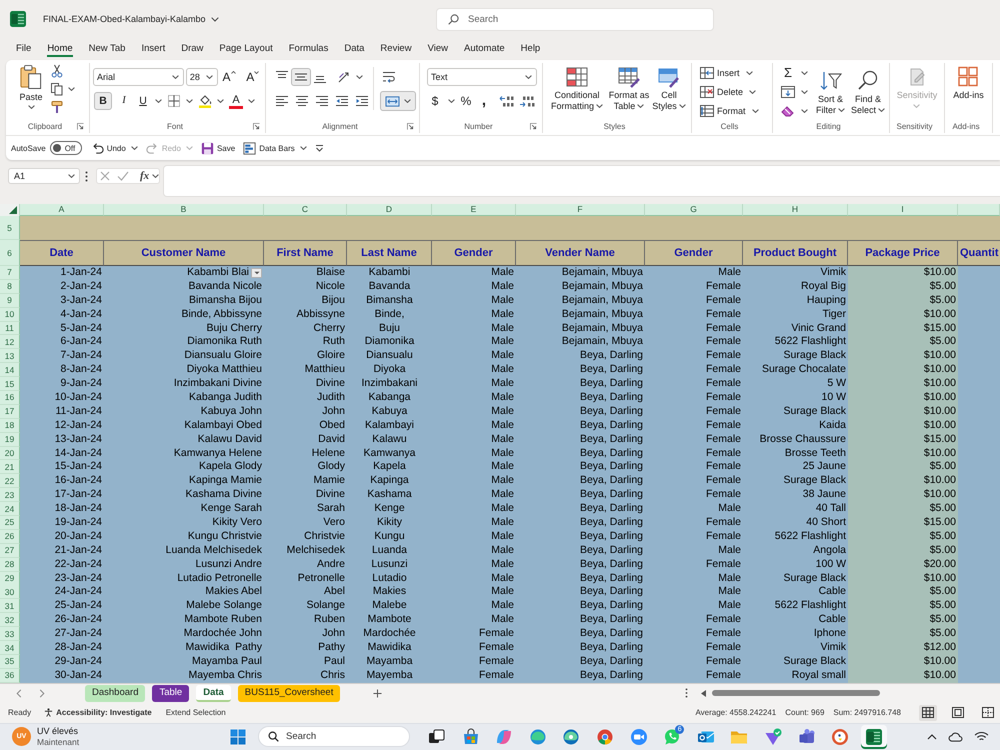  I want to click on scroll-left-icon, so click(703, 693).